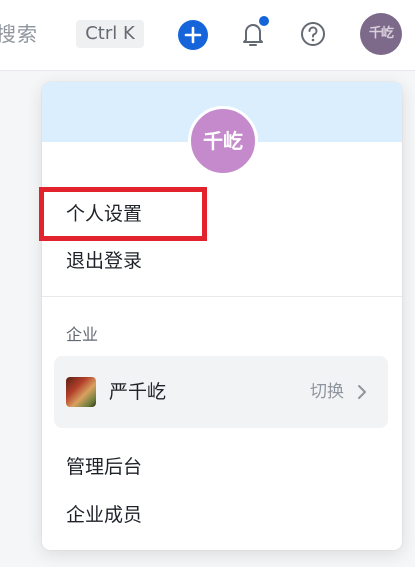 This screenshot has width=415, height=567. I want to click on section-label-enterprise: 企业, so click(82, 334).